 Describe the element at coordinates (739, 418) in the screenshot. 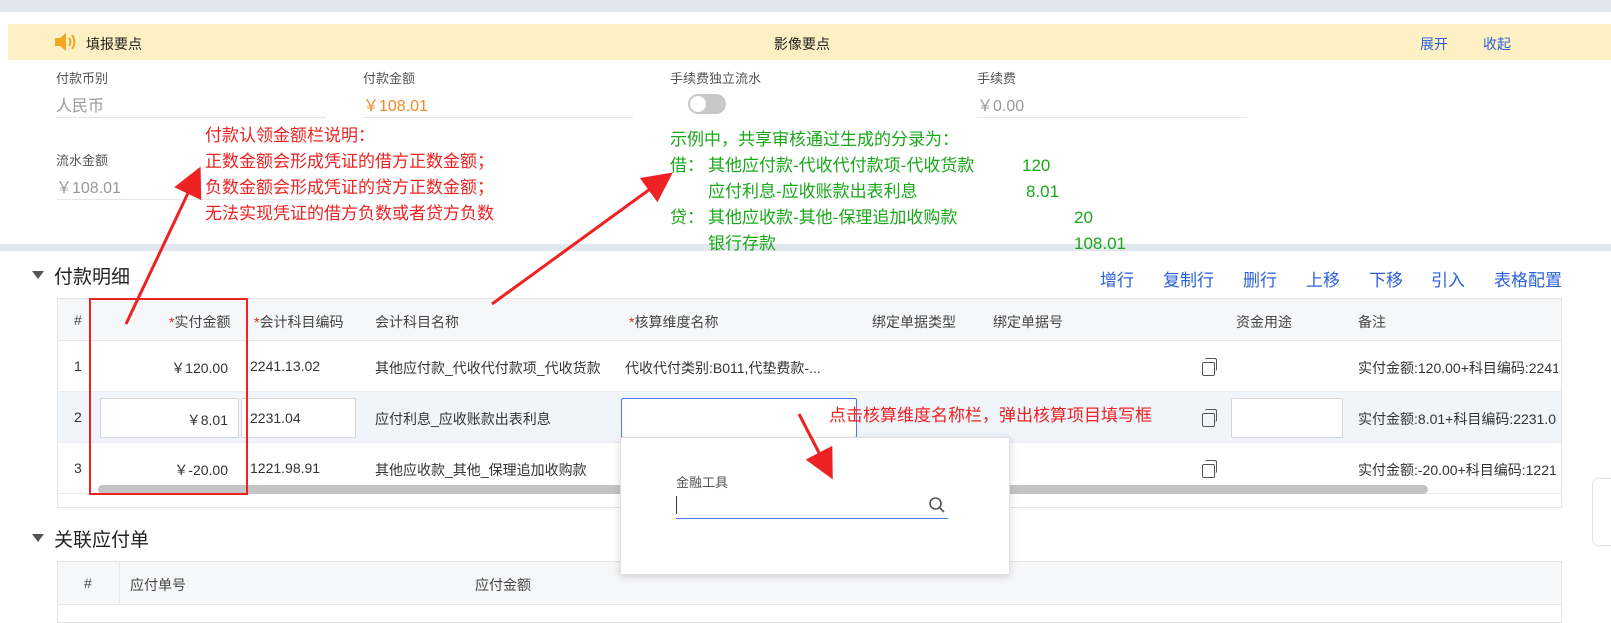

I see `dimension-input` at that location.